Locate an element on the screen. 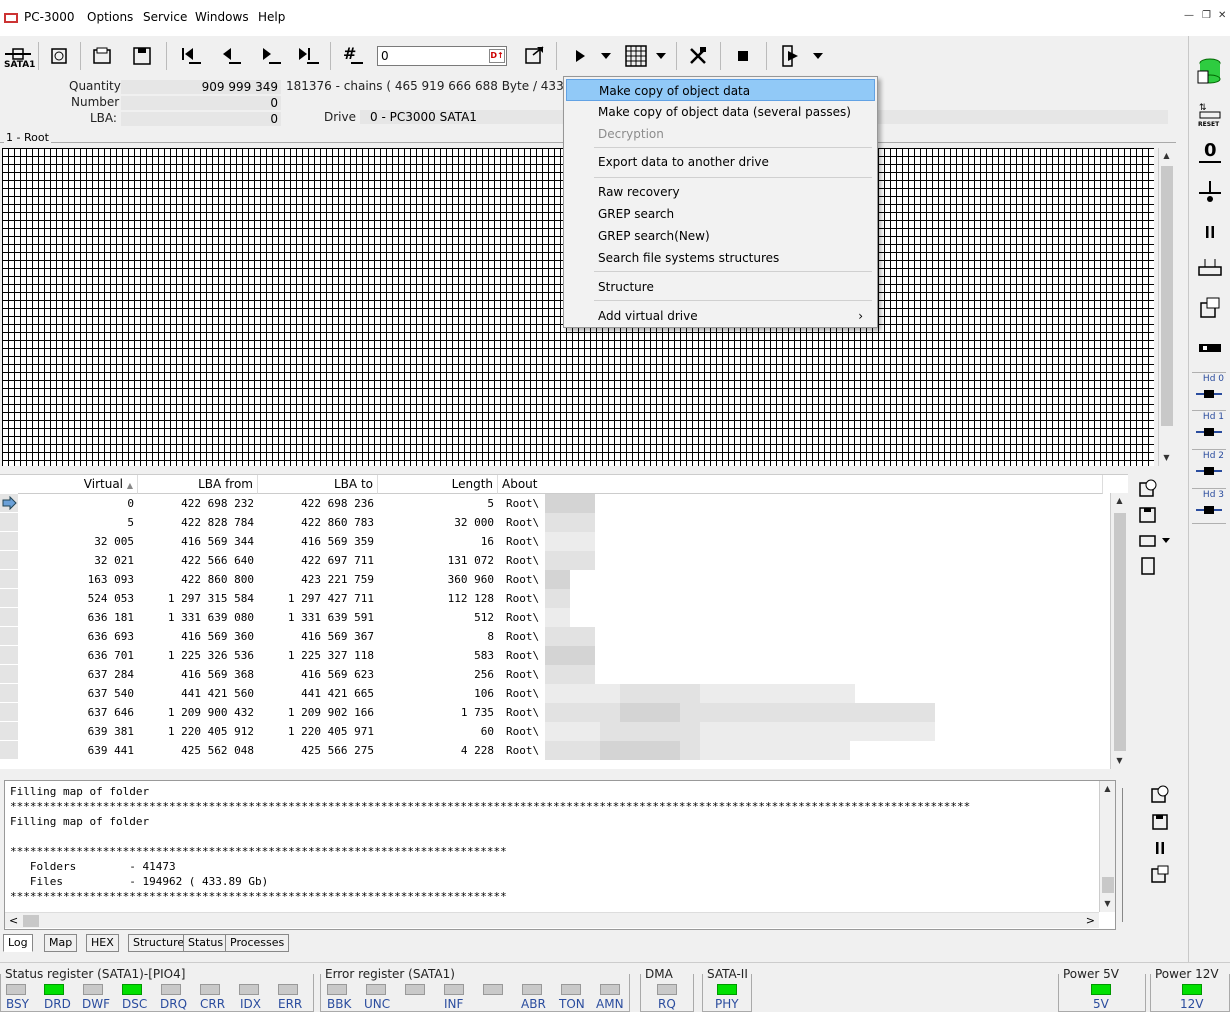 The width and height of the screenshot is (1230, 1012). database-icon is located at coordinates (1210, 72).